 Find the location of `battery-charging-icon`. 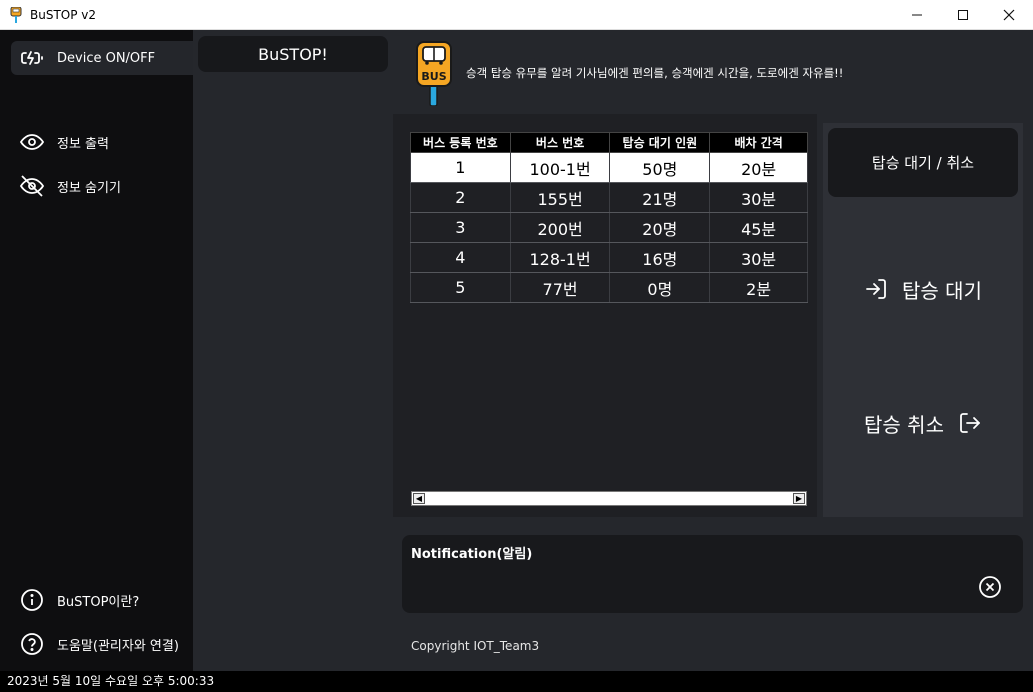

battery-charging-icon is located at coordinates (32, 58).